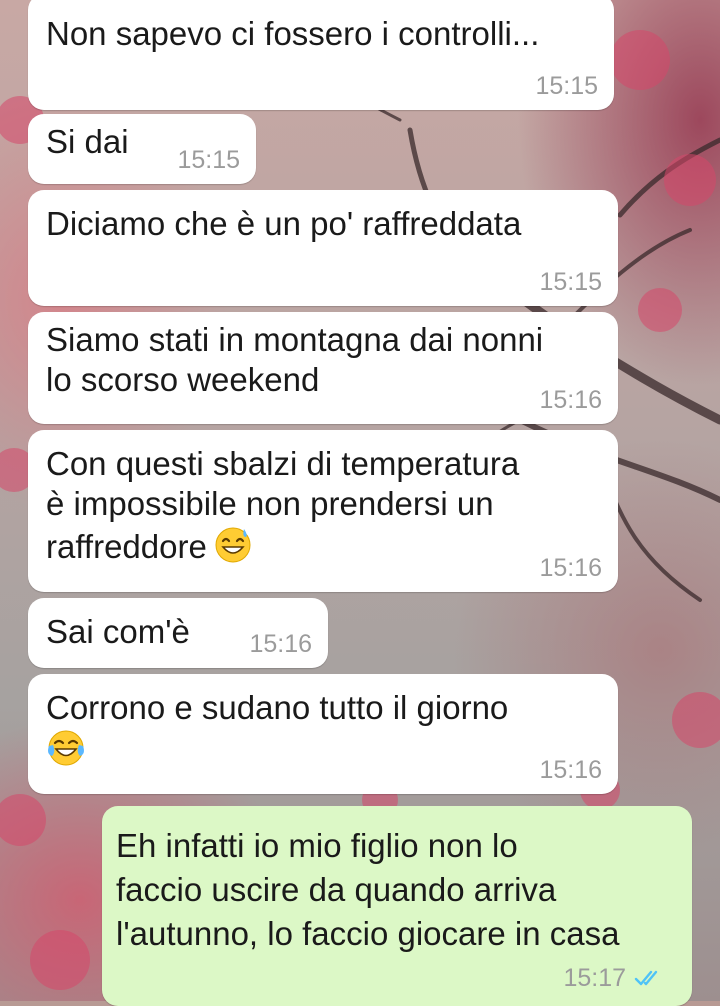 The height and width of the screenshot is (1006, 720). Describe the element at coordinates (284, 223) in the screenshot. I see `message-text: Diciamo che è un po' raffreddata` at that location.